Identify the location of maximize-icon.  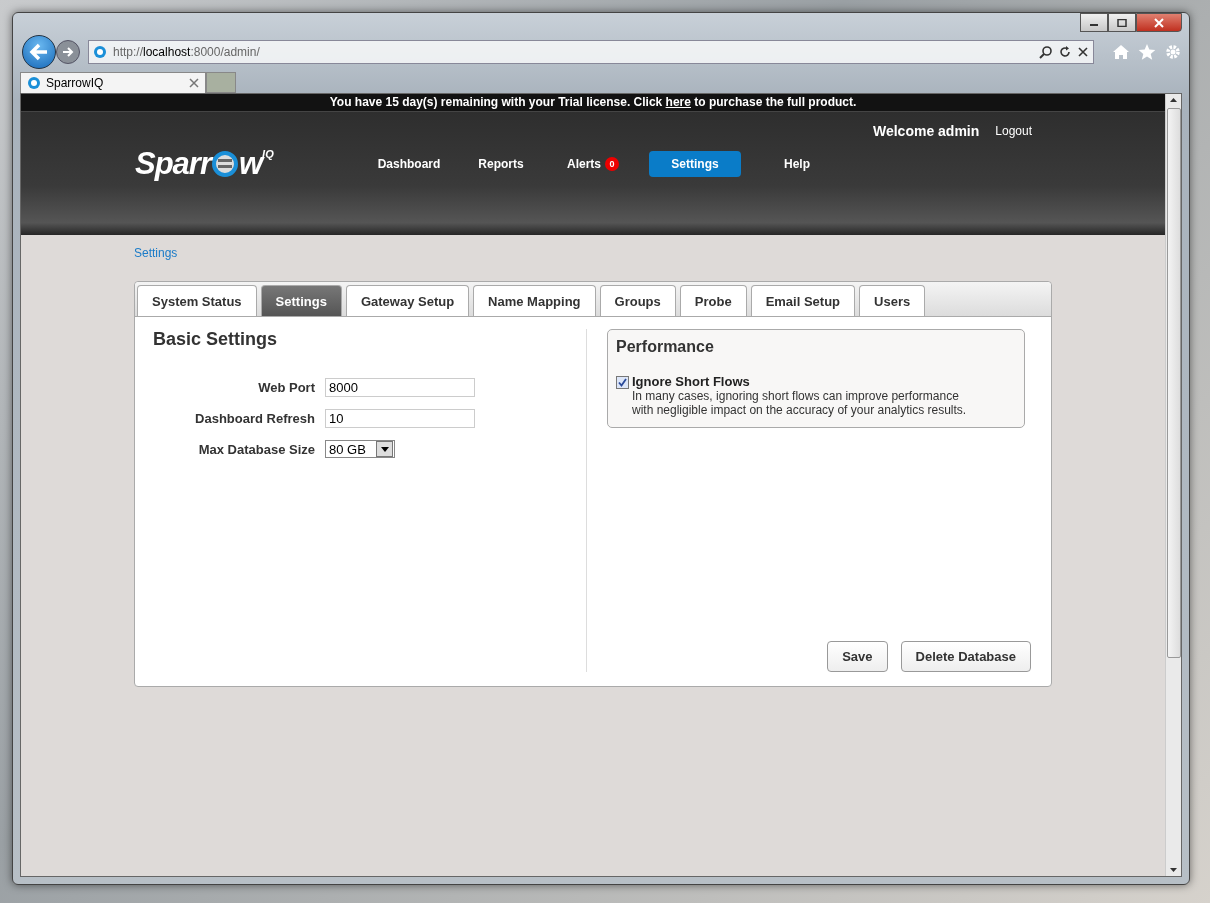
(1122, 22).